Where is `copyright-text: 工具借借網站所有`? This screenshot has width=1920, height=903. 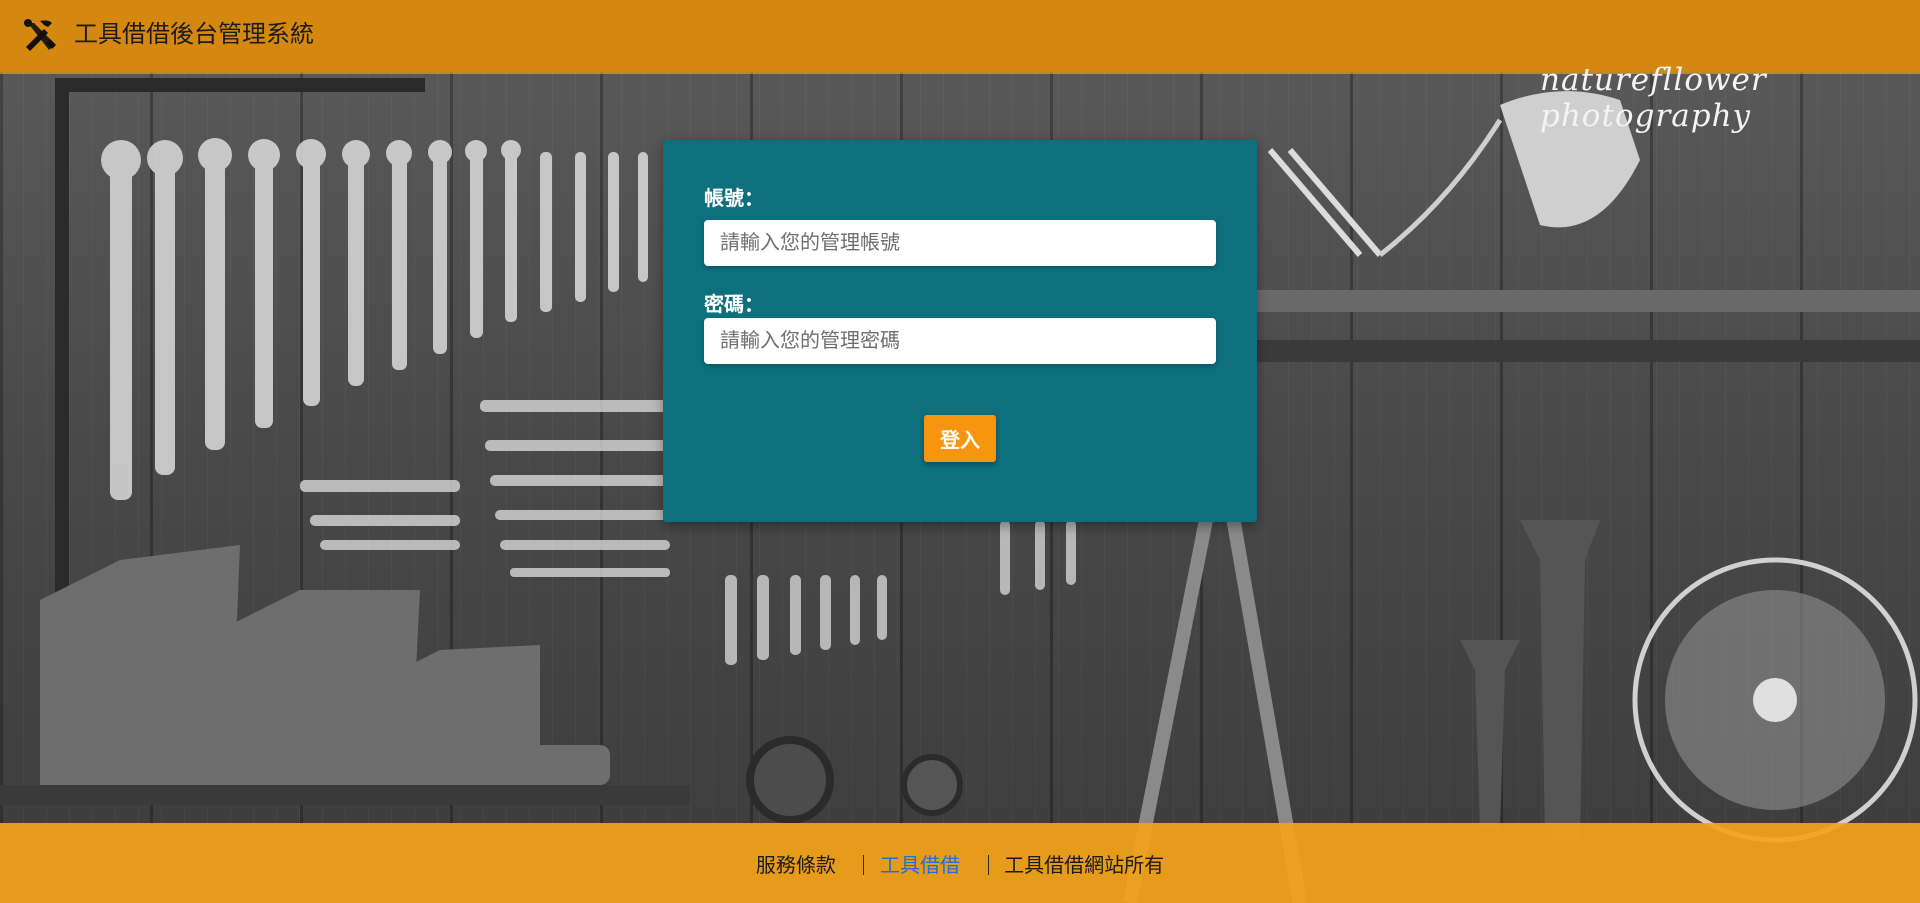
copyright-text: 工具借借網站所有 is located at coordinates (1084, 866).